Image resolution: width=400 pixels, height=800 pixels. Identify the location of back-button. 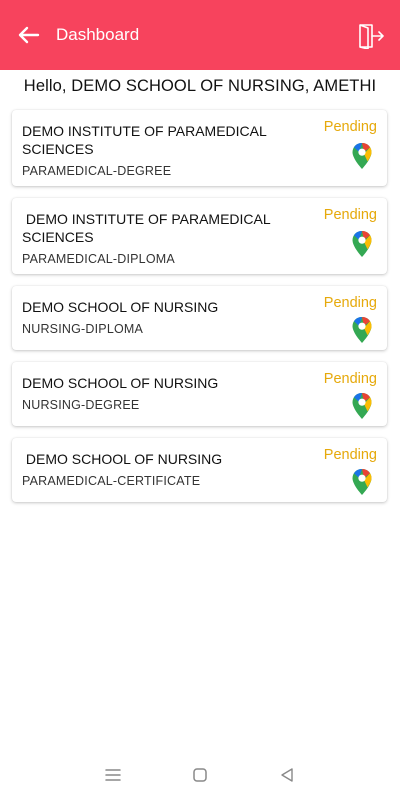
(28, 35).